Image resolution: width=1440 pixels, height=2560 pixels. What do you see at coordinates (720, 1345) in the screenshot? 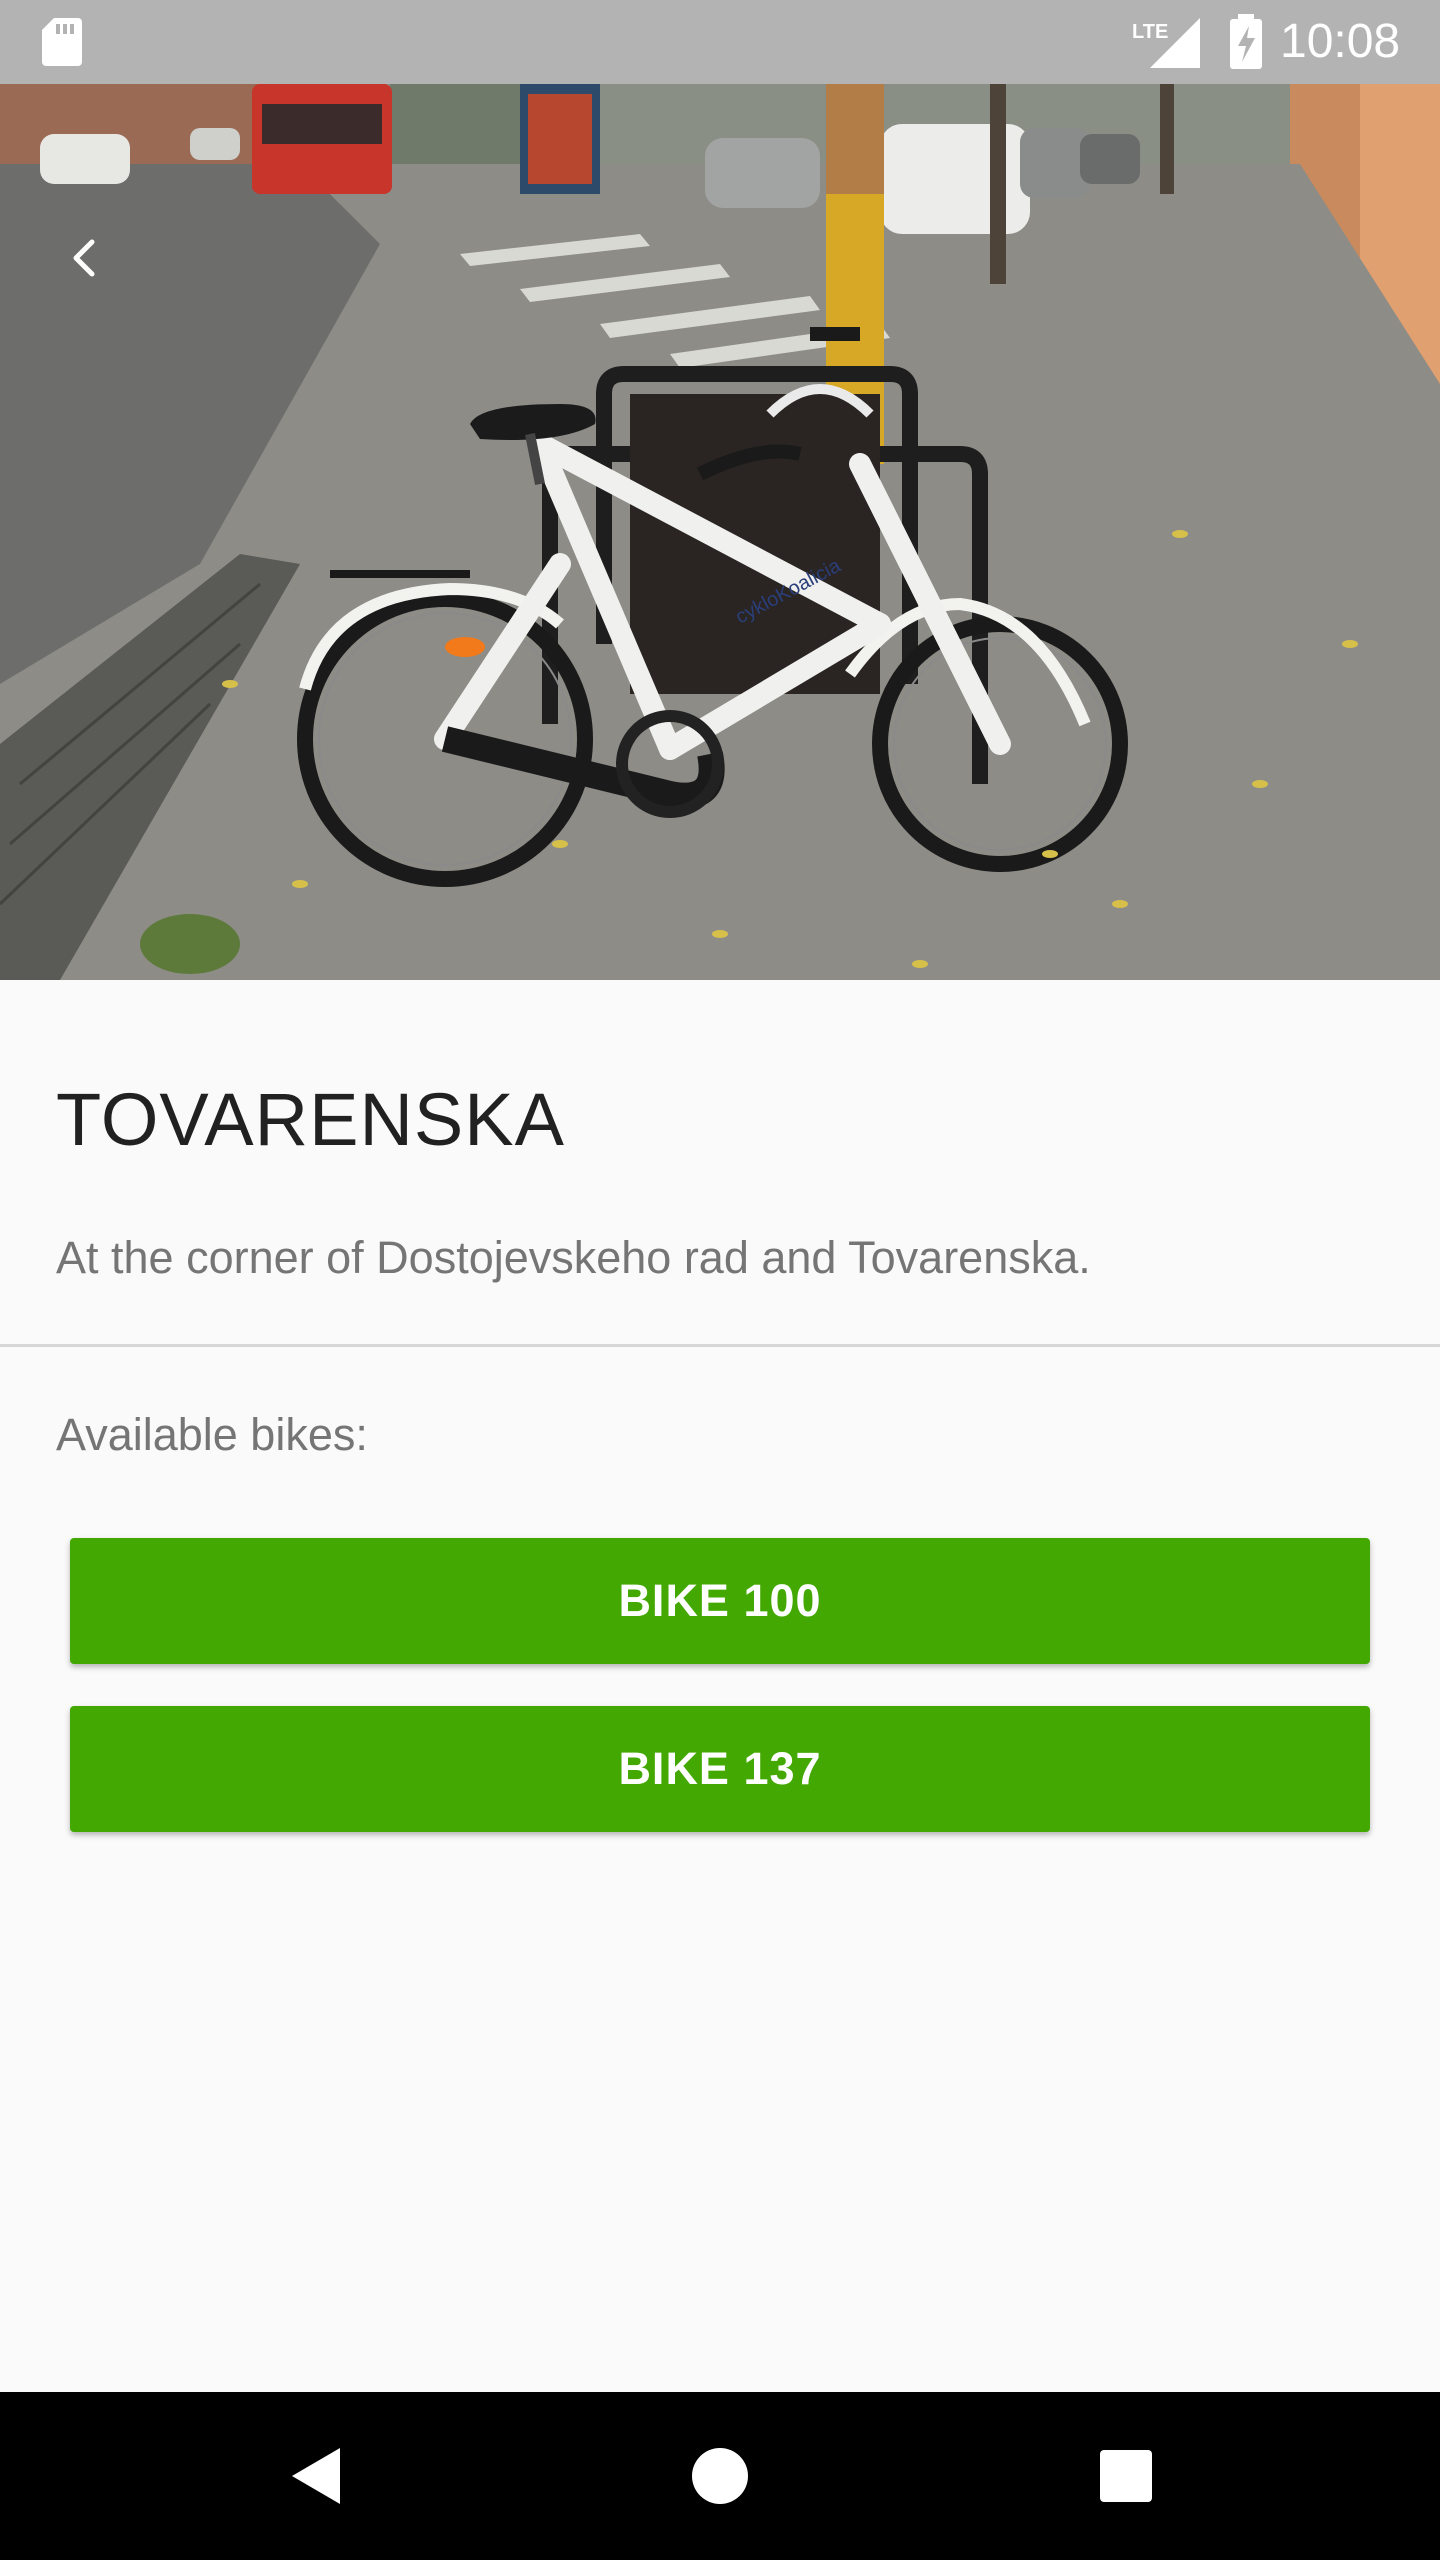
I see `section-divider` at bounding box center [720, 1345].